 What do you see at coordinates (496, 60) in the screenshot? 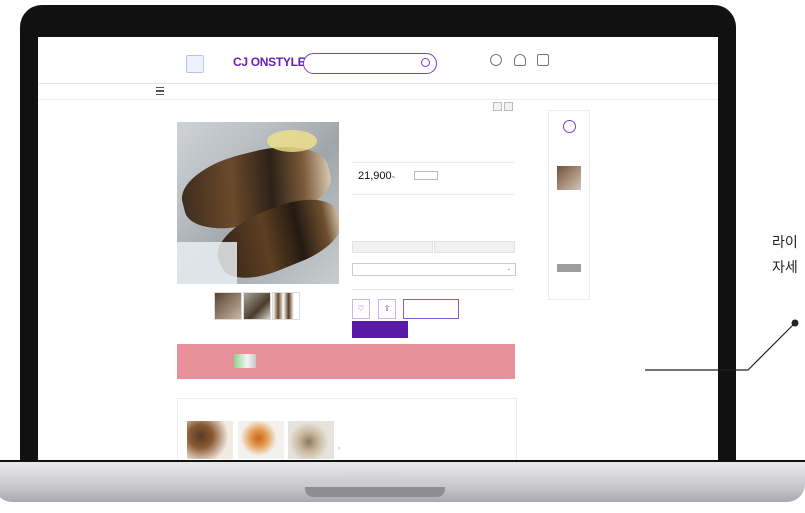
I see `recent-view-icon` at bounding box center [496, 60].